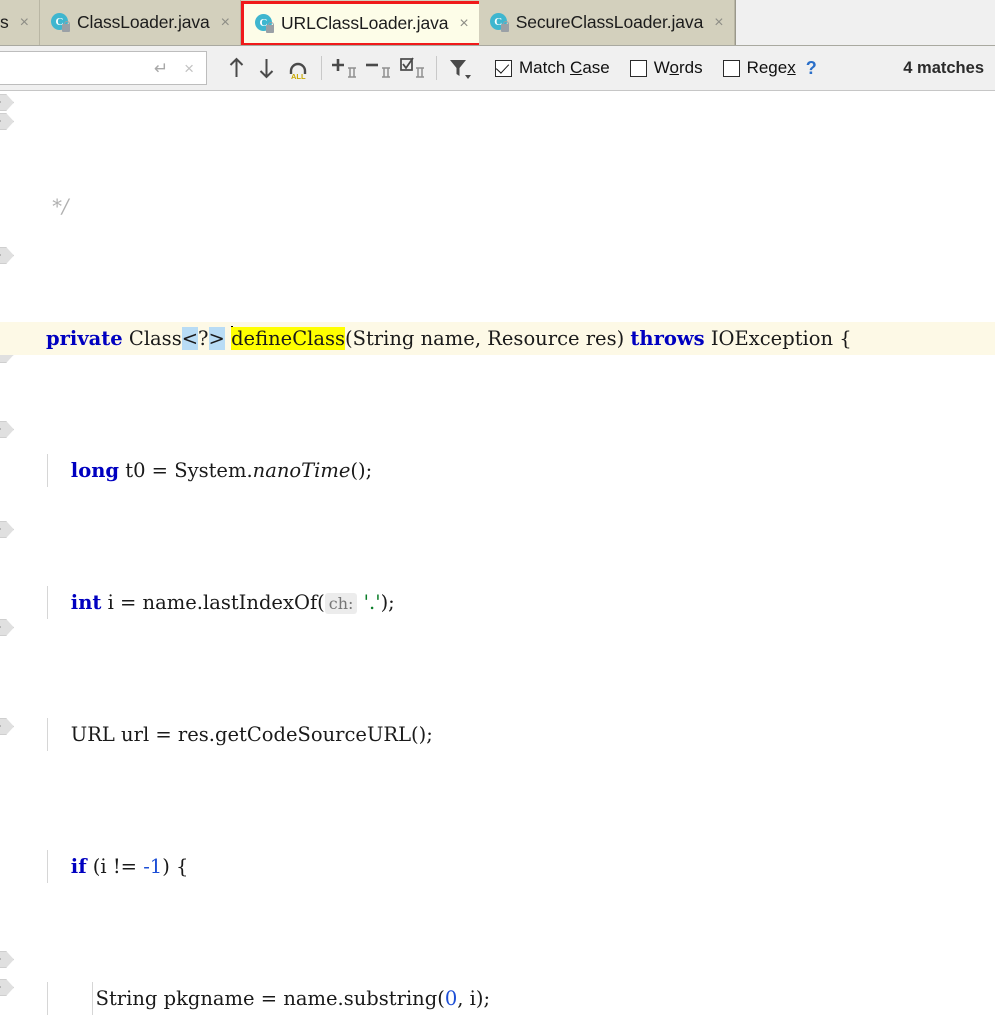 Image resolution: width=995 pixels, height=1028 pixels. I want to click on words-label: Words, so click(678, 67).